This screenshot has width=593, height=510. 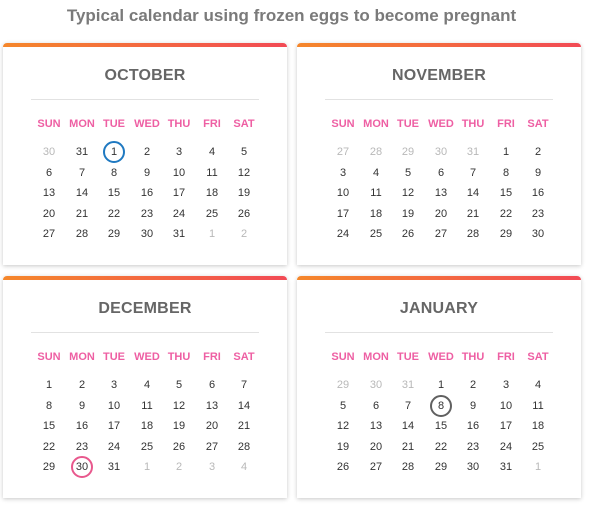 What do you see at coordinates (244, 124) in the screenshot?
I see `weekday-label: SAT` at bounding box center [244, 124].